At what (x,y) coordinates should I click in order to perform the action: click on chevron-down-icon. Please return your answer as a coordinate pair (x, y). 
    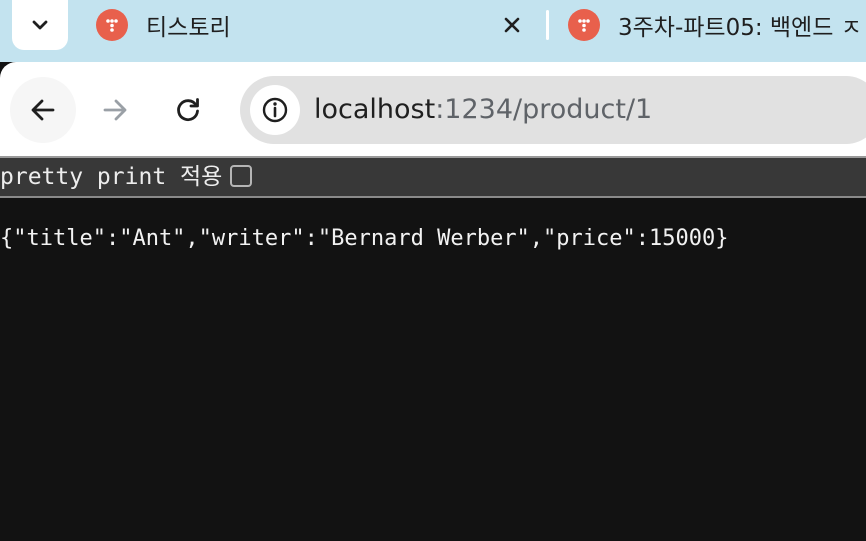
    Looking at the image, I should click on (40, 25).